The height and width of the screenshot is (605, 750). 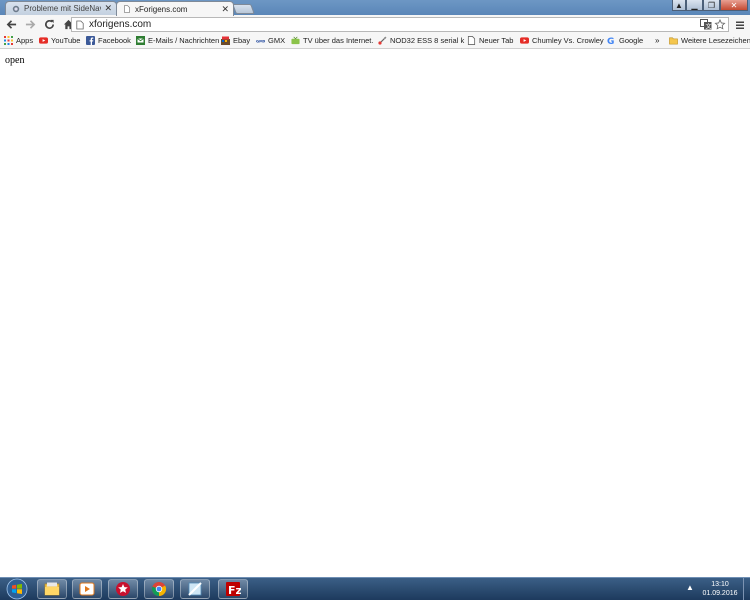 I want to click on svg-text: Fz, so click(x=234, y=590).